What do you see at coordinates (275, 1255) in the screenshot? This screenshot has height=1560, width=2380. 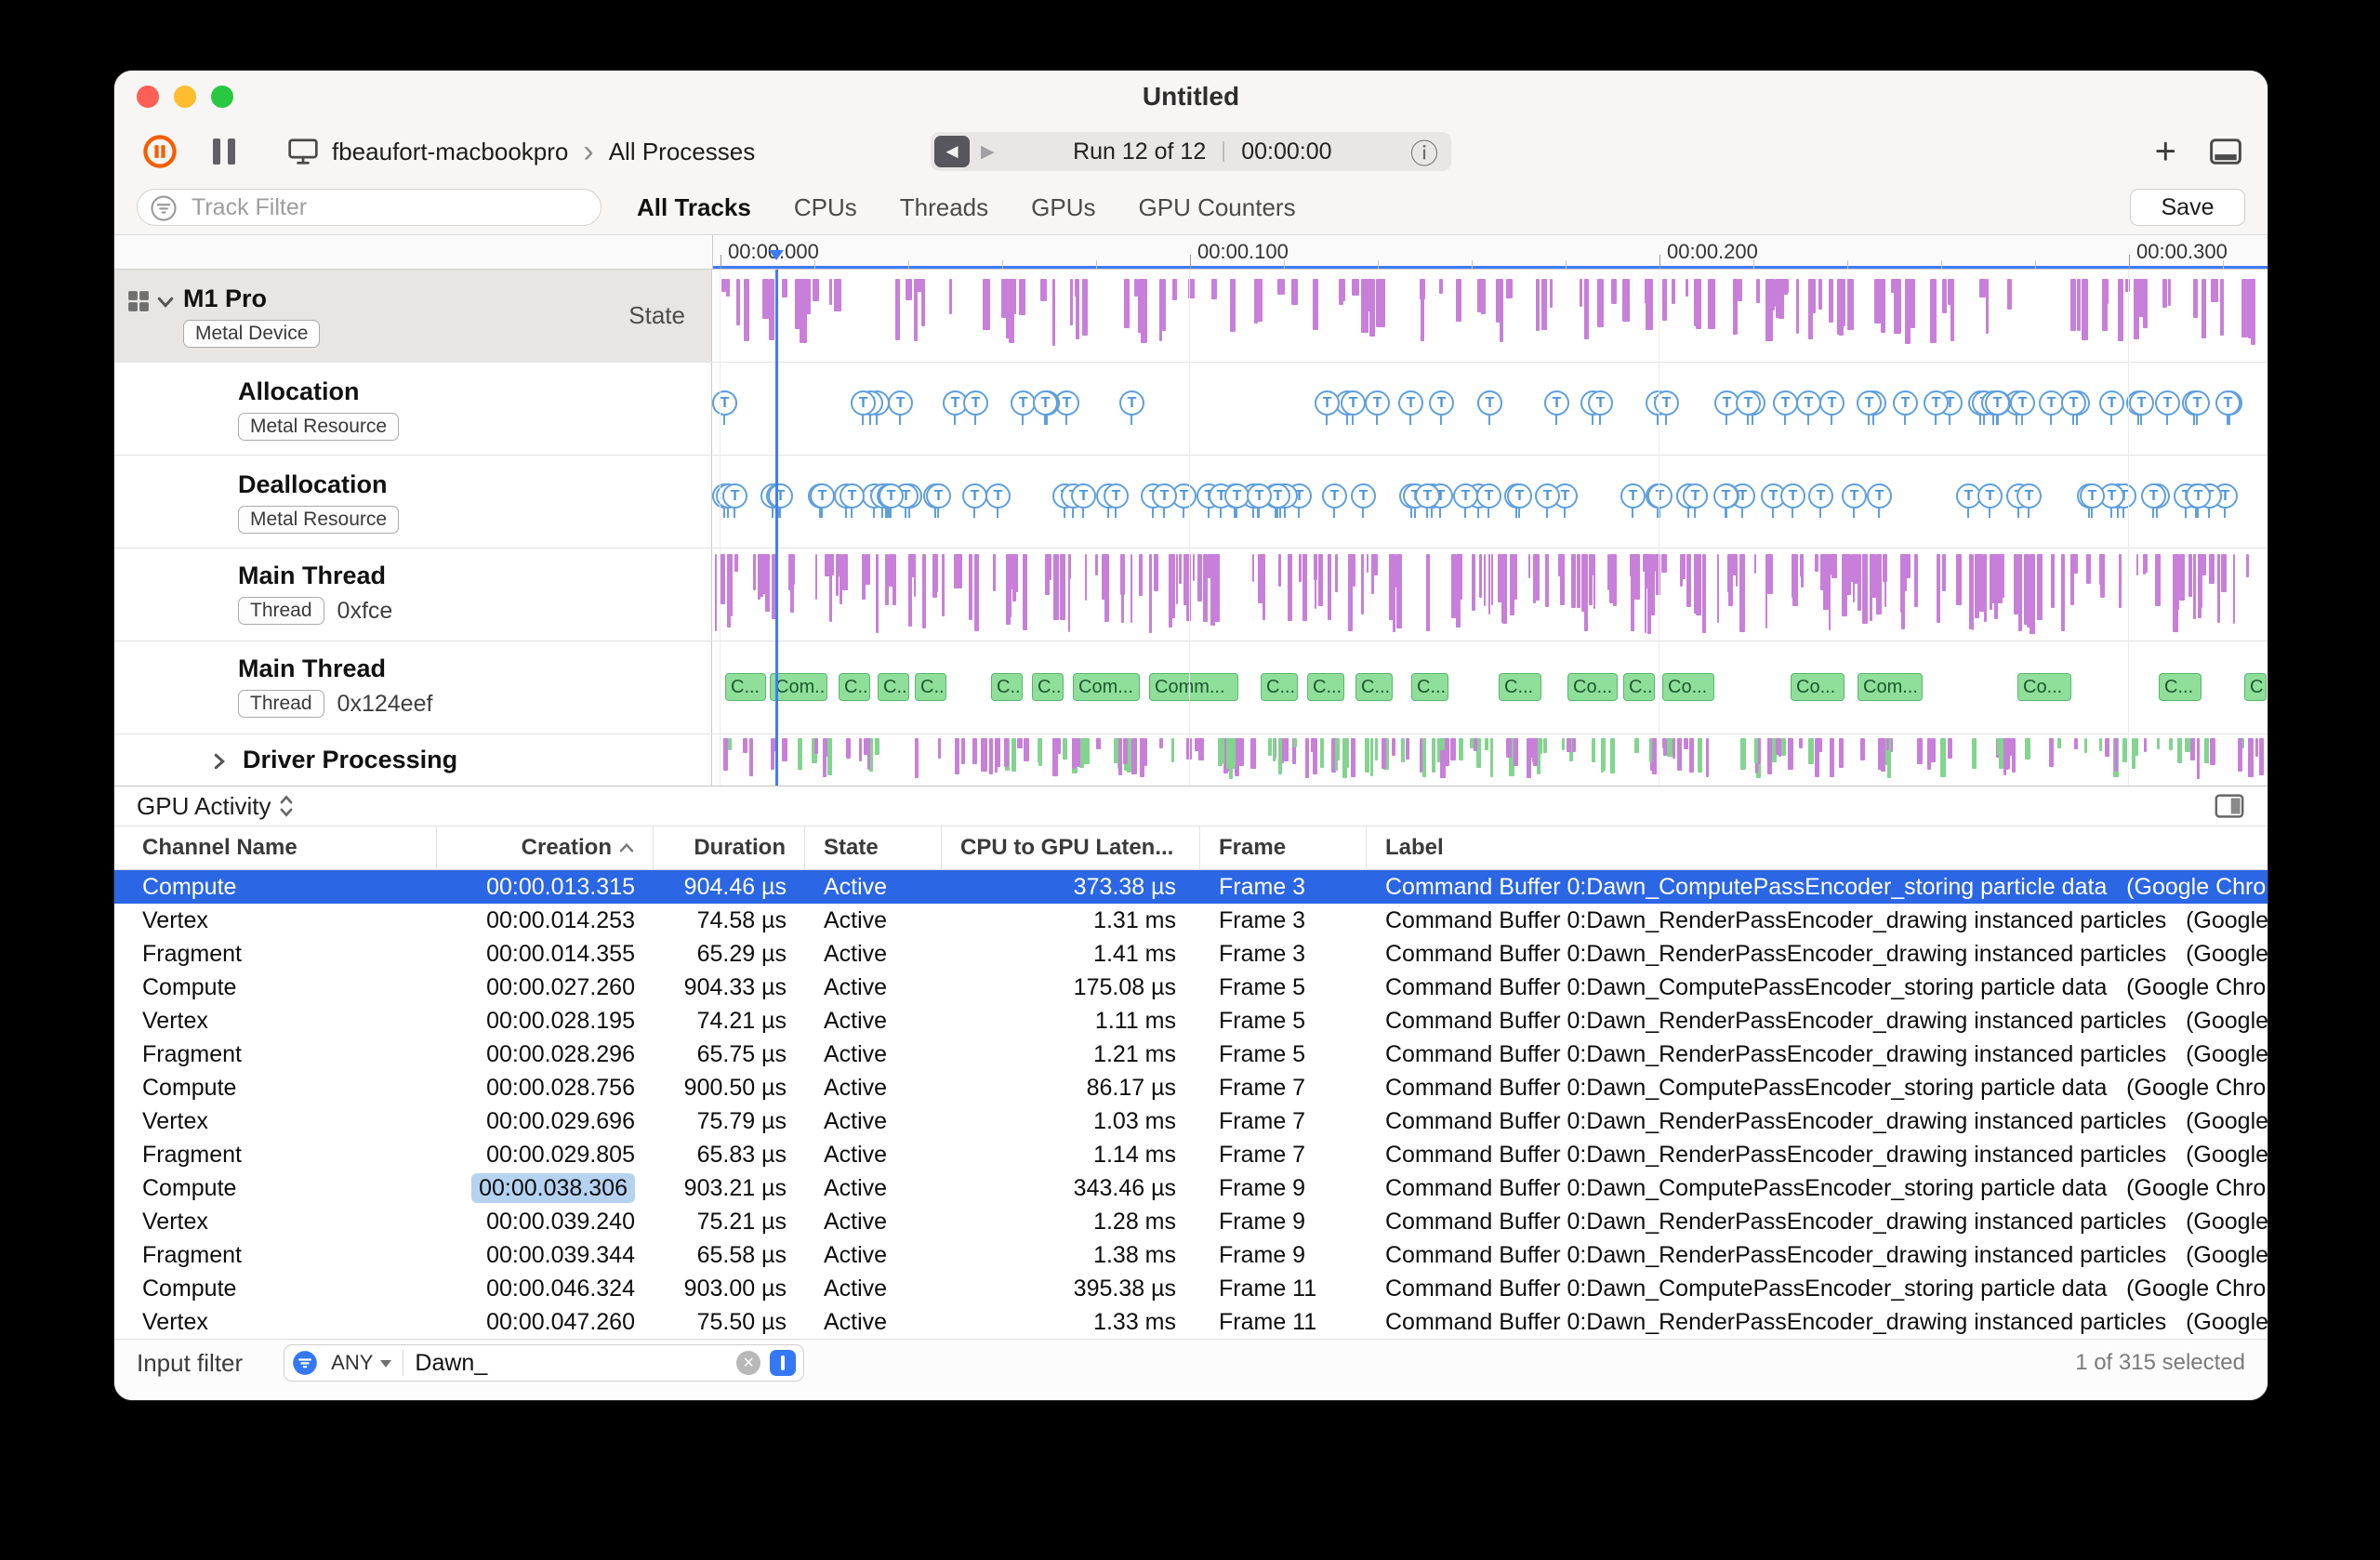 I see `cell-channel: Fragment` at bounding box center [275, 1255].